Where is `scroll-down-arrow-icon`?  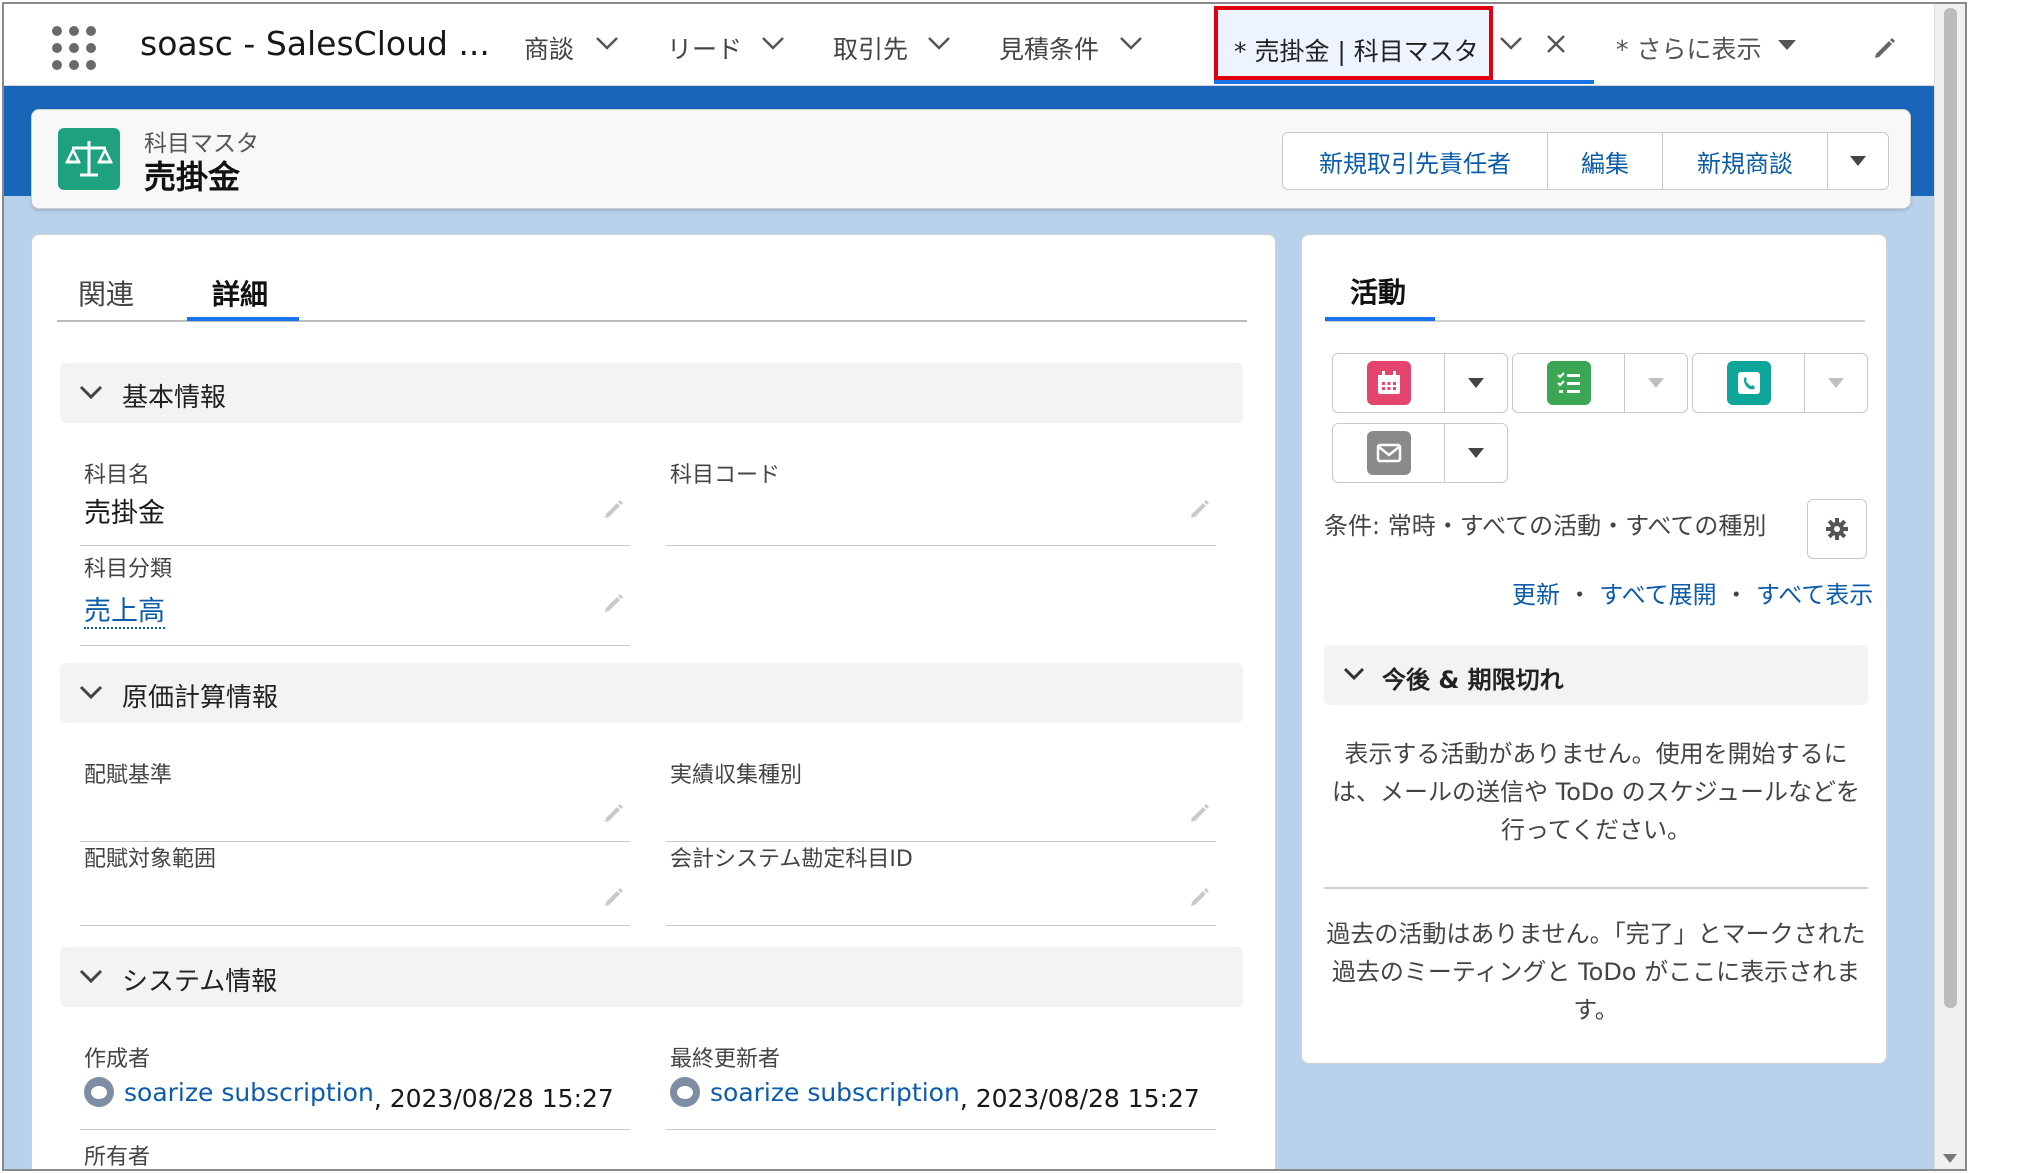
scroll-down-arrow-icon is located at coordinates (1950, 1158).